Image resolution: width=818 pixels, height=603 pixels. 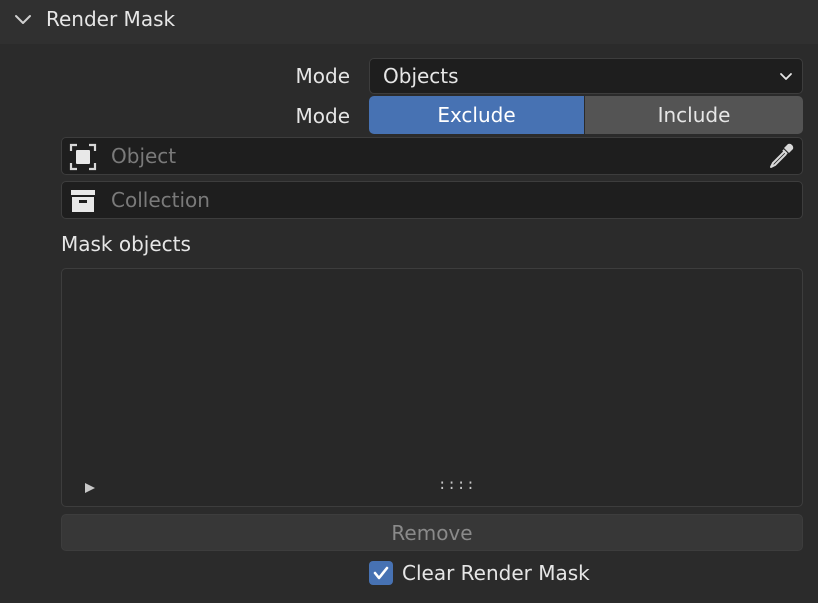 What do you see at coordinates (409, 20) in the screenshot?
I see `panel-header: Render Mask` at bounding box center [409, 20].